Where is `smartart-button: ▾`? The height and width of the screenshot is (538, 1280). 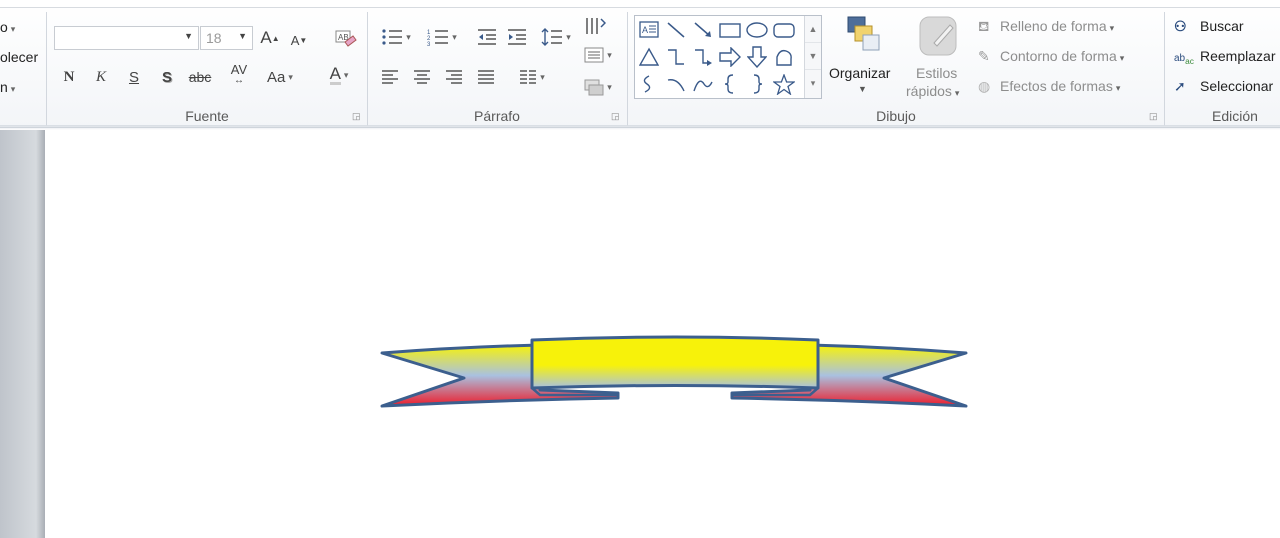
smartart-button: ▾ is located at coordinates (598, 87).